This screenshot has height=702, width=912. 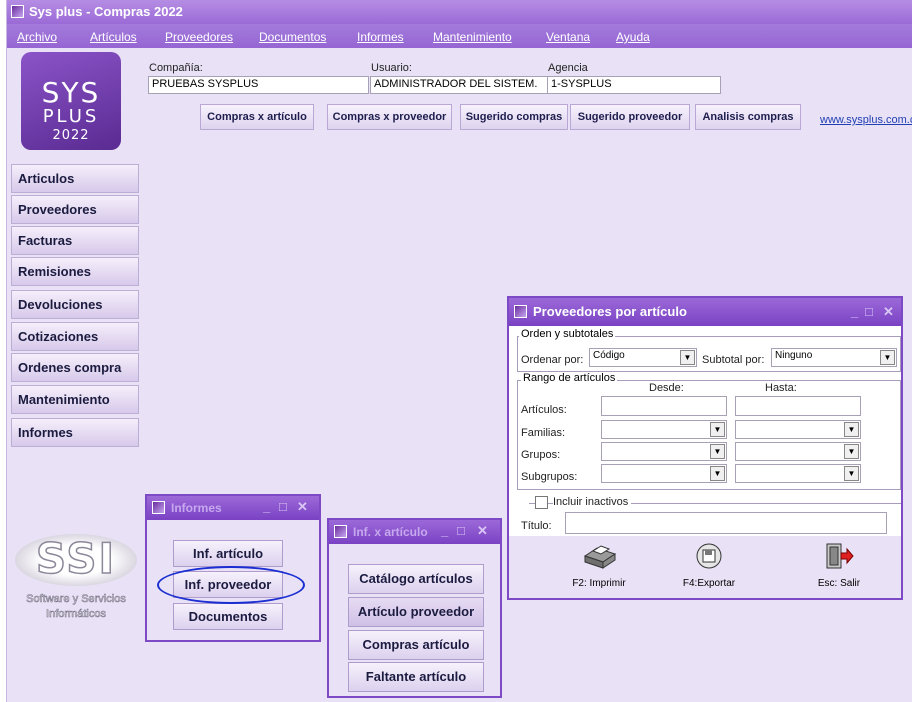 I want to click on faltante-articulo-button: Faltante artículo, so click(x=416, y=677).